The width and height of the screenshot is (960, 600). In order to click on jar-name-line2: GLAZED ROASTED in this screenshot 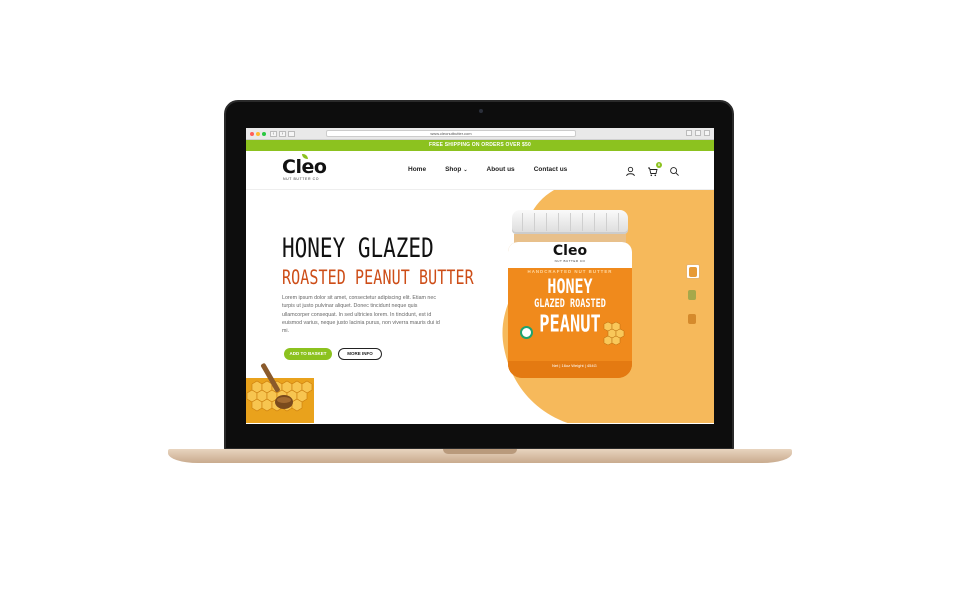, I will do `click(570, 304)`.